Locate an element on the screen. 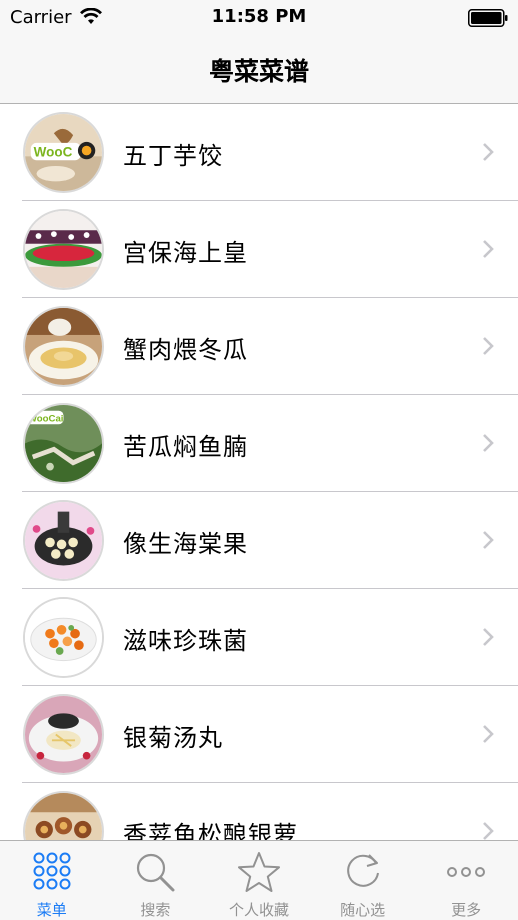 The height and width of the screenshot is (920, 518). star-icon is located at coordinates (258, 874).